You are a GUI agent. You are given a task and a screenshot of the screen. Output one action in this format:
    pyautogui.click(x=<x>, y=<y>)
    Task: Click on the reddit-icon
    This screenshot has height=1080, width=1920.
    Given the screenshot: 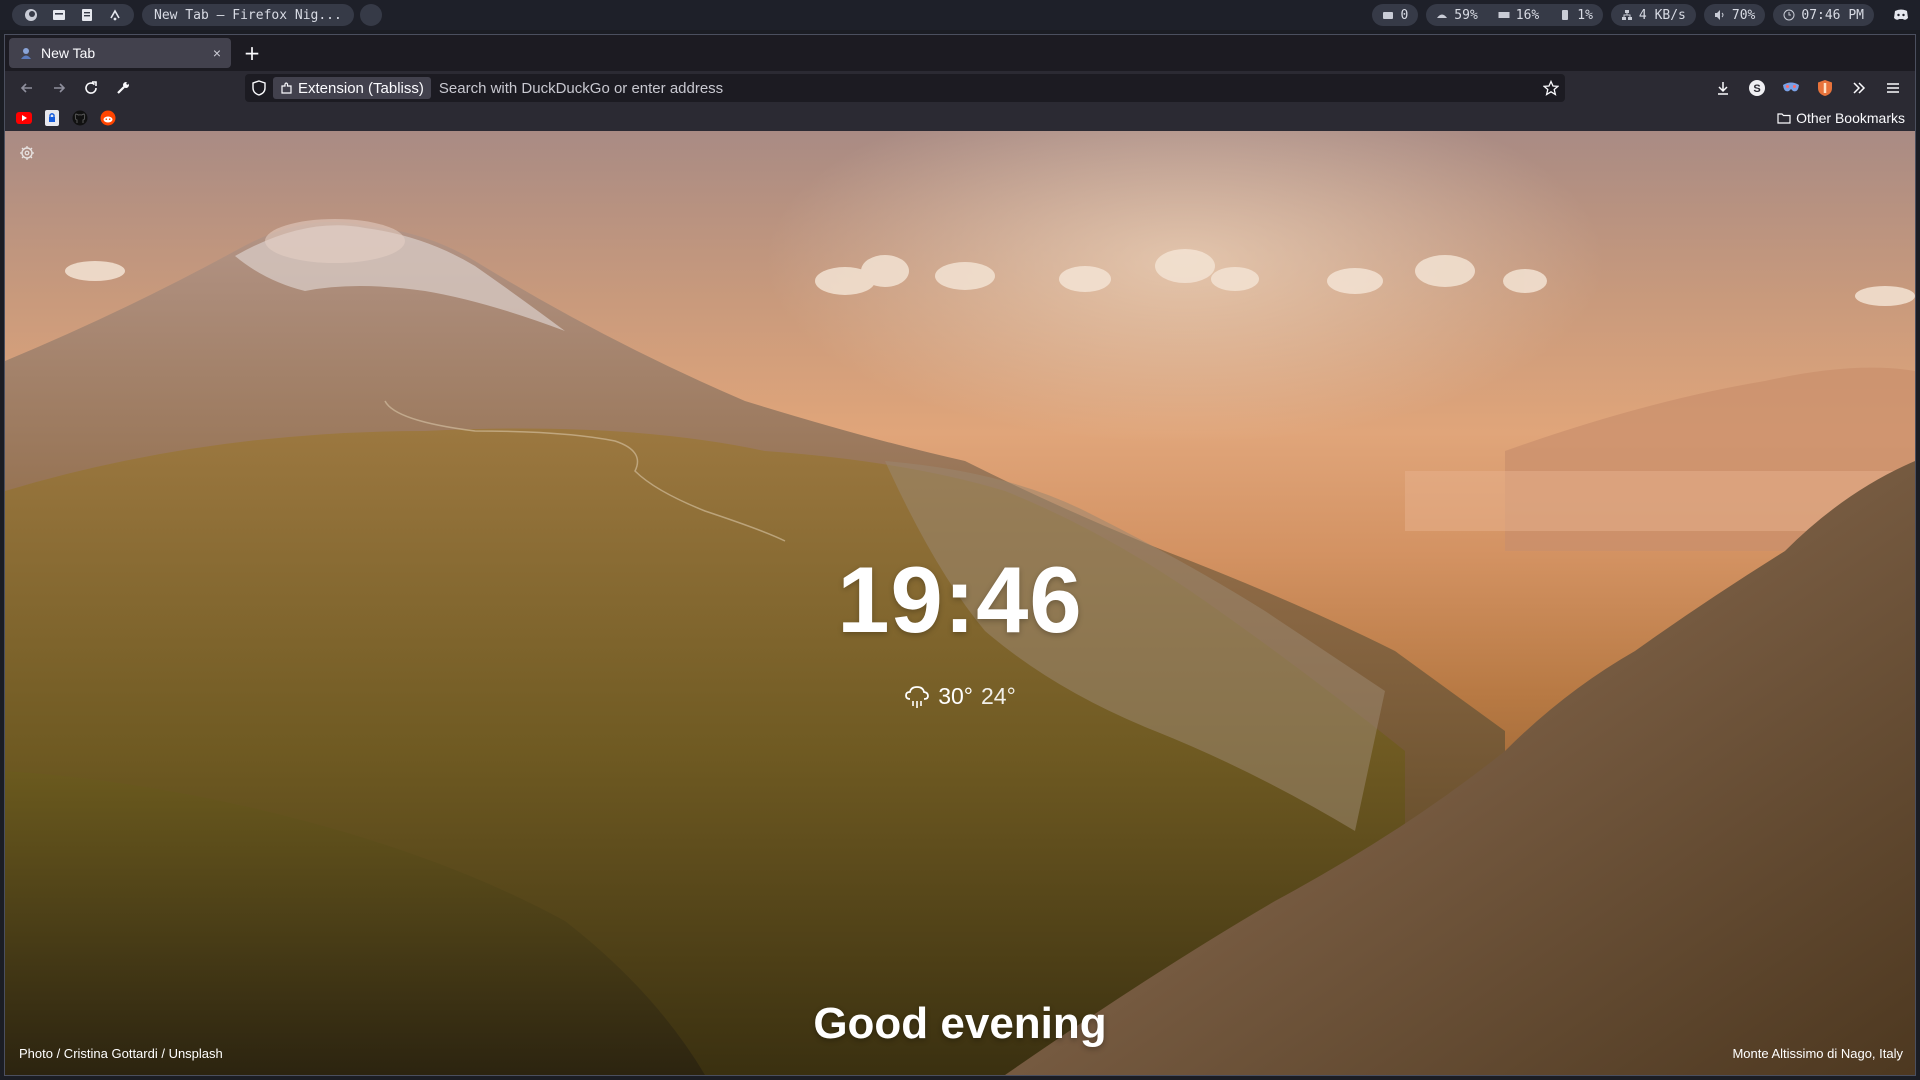 What is the action you would take?
    pyautogui.click(x=108, y=118)
    